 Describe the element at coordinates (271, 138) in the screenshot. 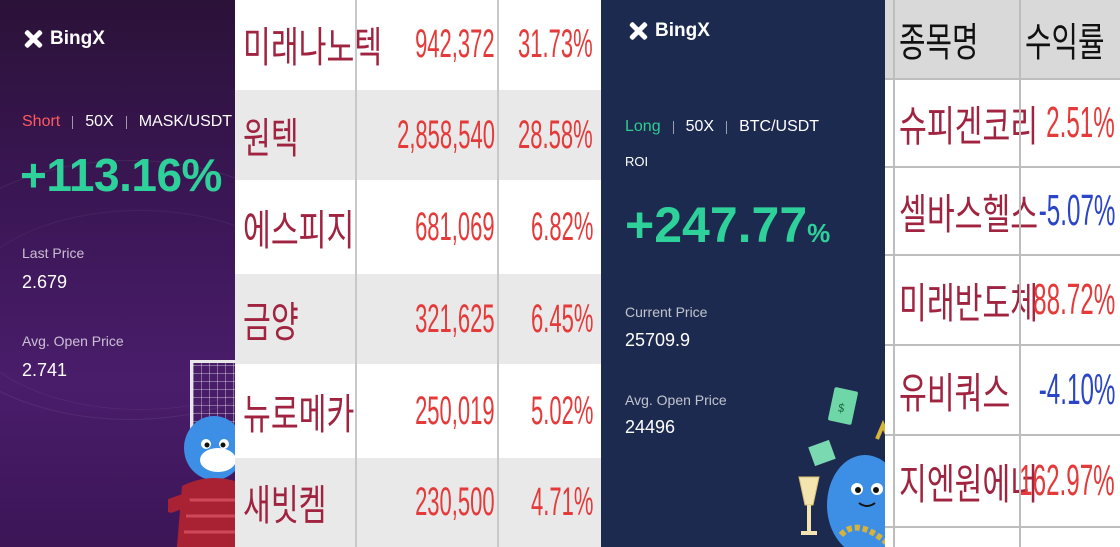

I see `stock-name: 원텍` at that location.